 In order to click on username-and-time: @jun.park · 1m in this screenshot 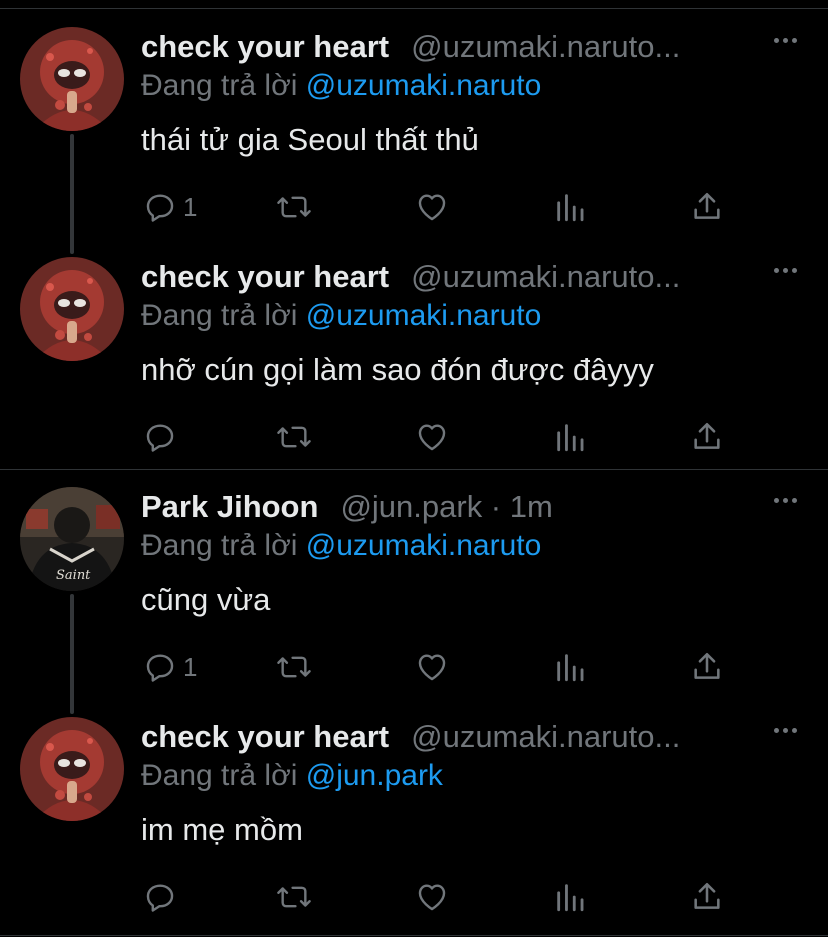, I will do `click(446, 507)`.